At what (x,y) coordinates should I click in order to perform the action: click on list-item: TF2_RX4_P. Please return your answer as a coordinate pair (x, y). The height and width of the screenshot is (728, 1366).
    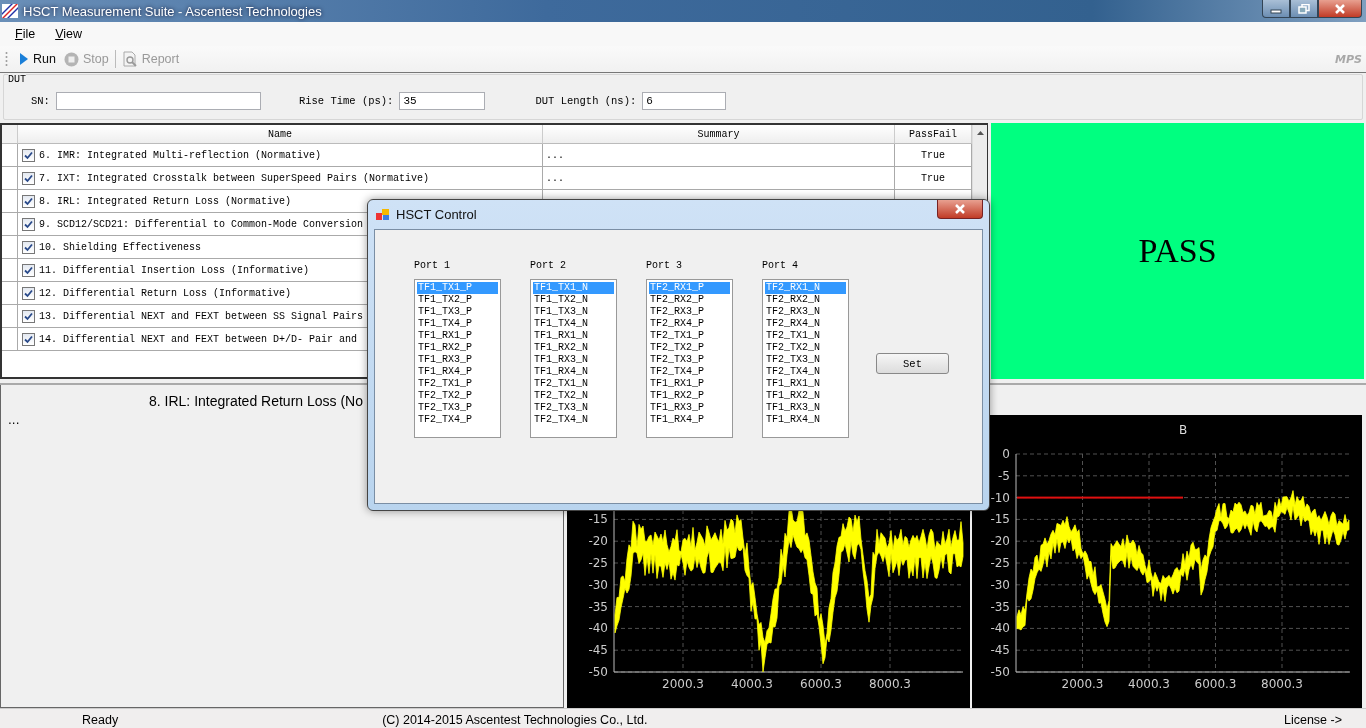
    Looking at the image, I should click on (689, 324).